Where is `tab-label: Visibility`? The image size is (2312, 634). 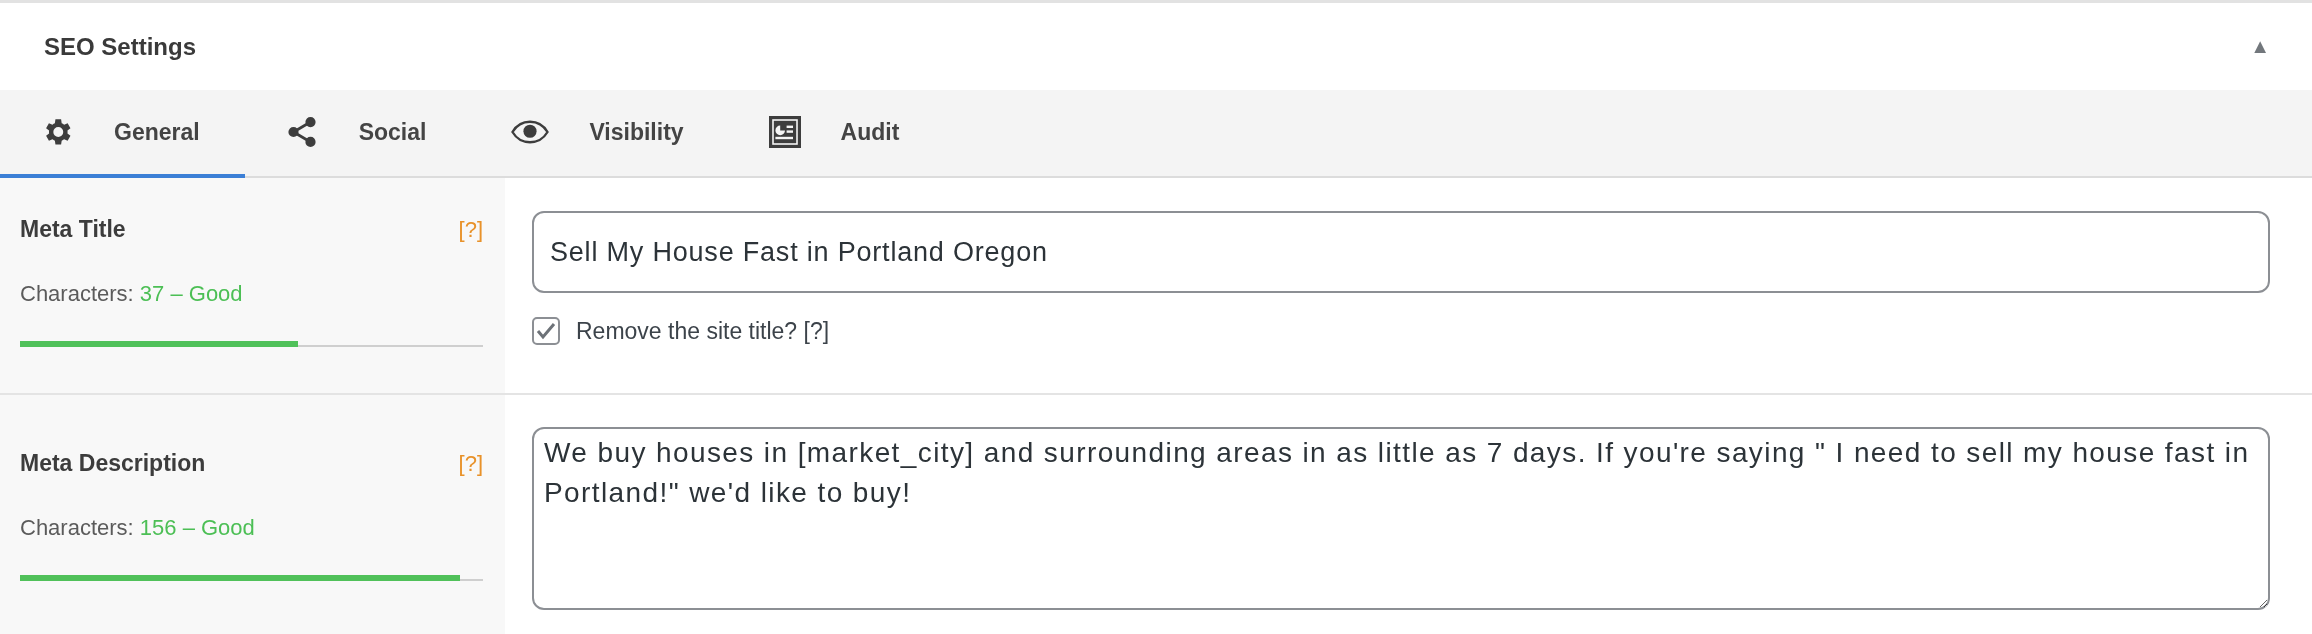 tab-label: Visibility is located at coordinates (636, 132).